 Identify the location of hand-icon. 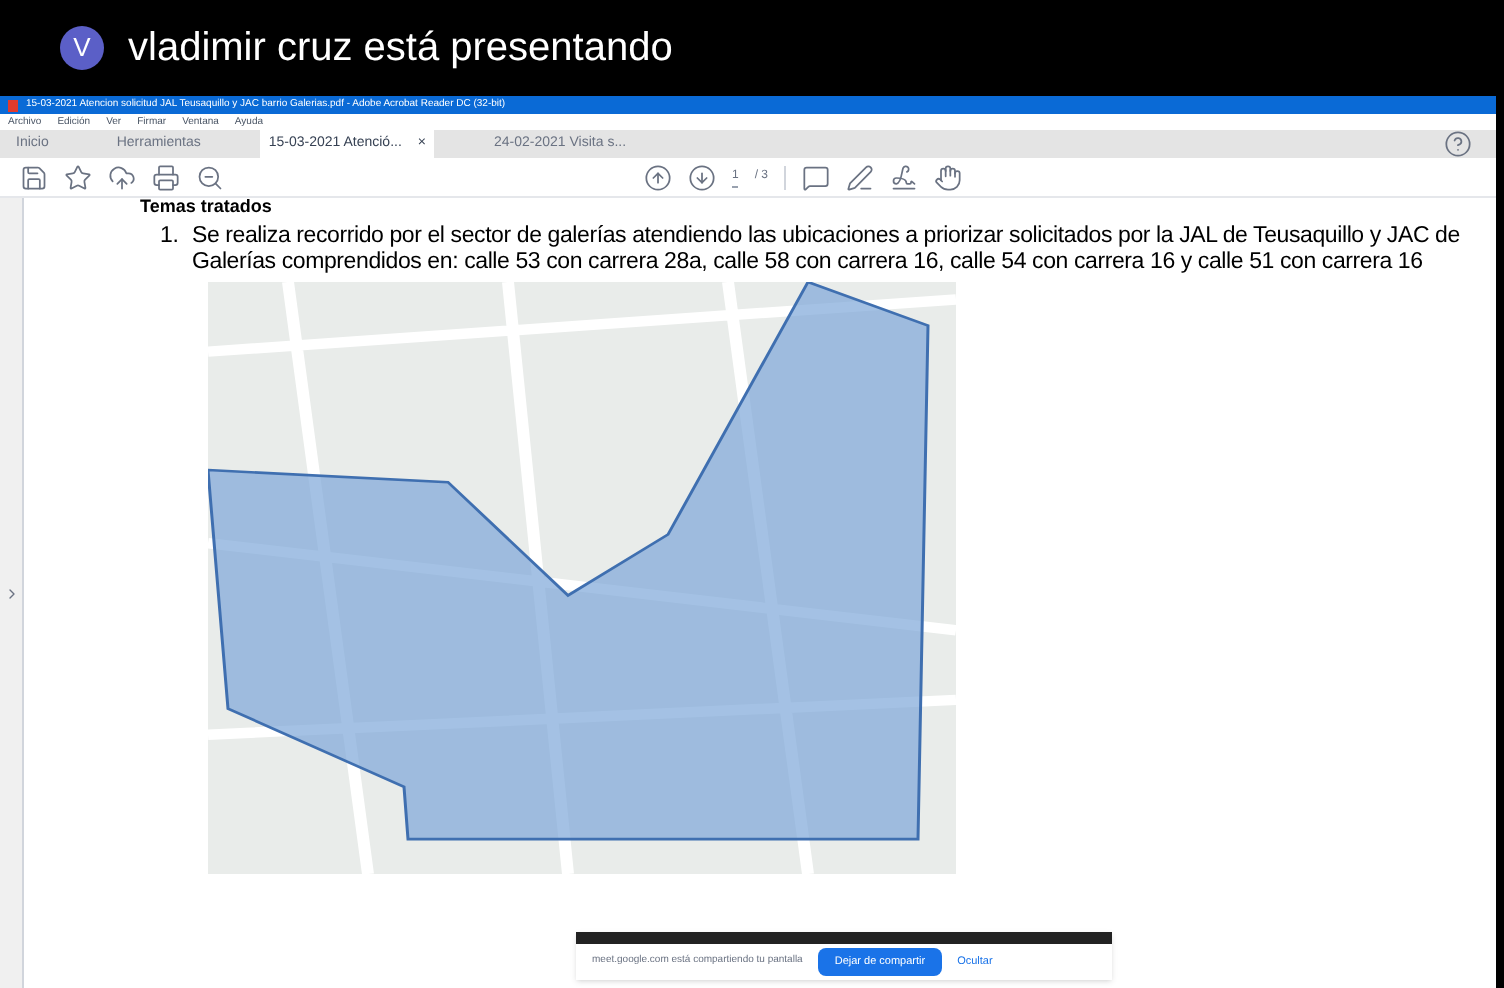
(948, 177).